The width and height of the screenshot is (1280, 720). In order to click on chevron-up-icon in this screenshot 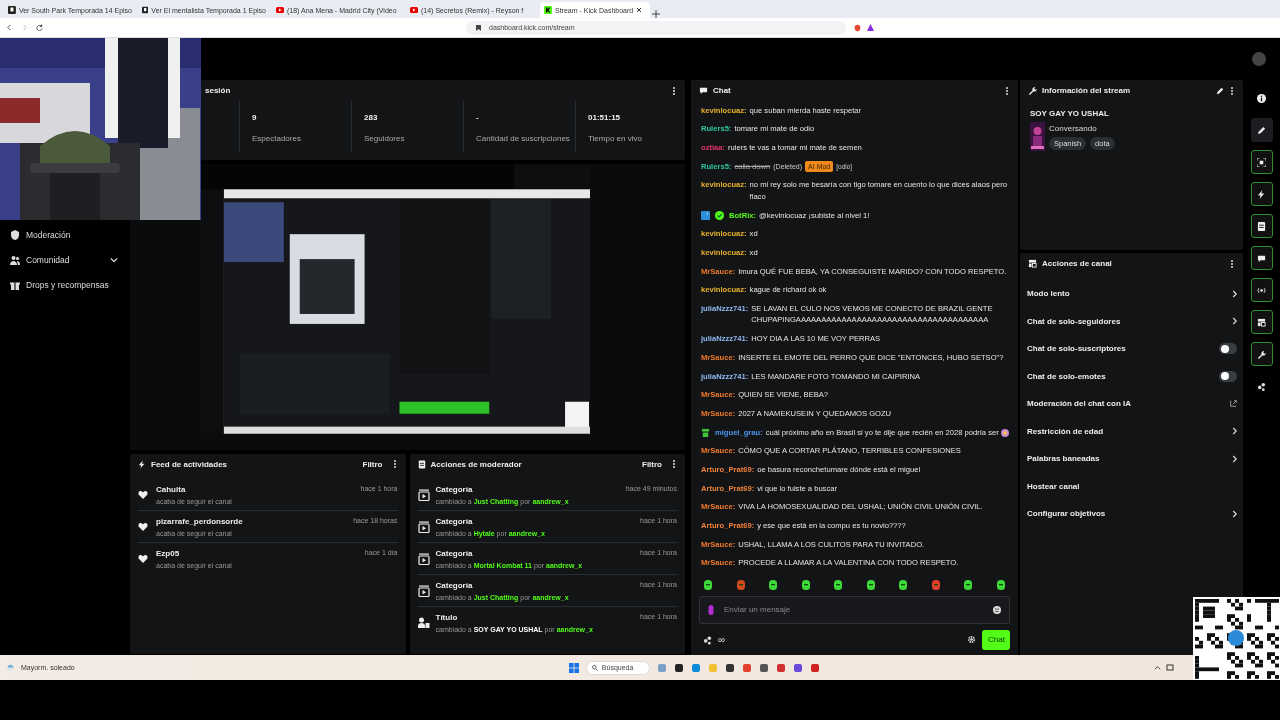, I will do `click(1157, 667)`.